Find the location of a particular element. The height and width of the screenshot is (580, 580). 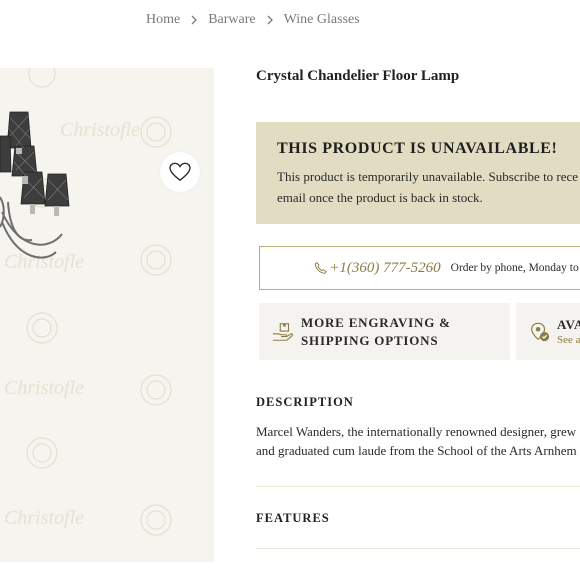

option-label-line: MORE ENGRAVING & is located at coordinates (376, 322).